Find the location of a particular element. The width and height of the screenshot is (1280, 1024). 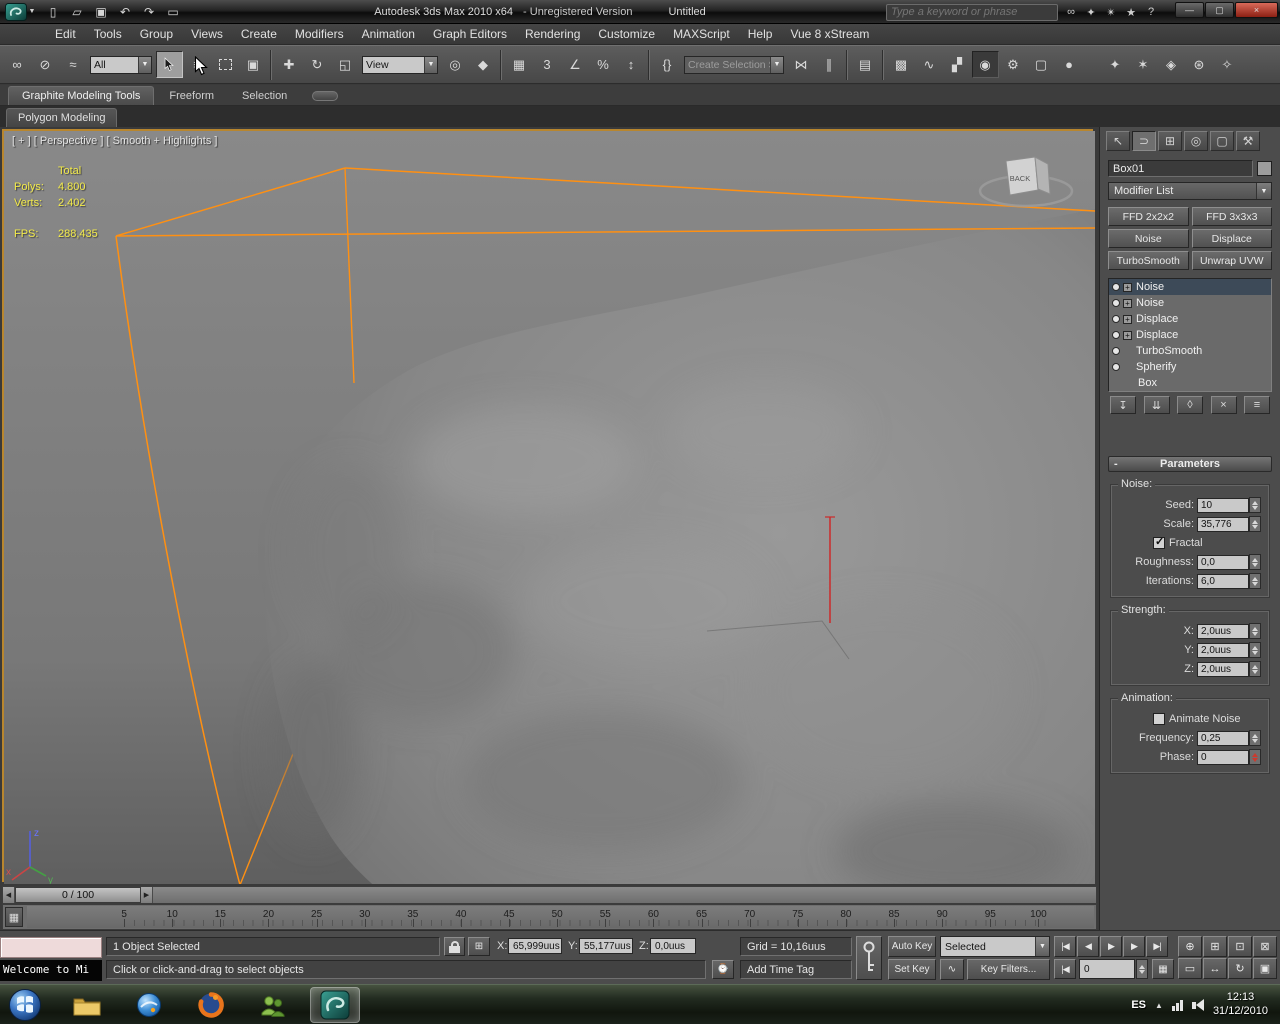

zoom-all-icon: ⊞ is located at coordinates (1215, 946).